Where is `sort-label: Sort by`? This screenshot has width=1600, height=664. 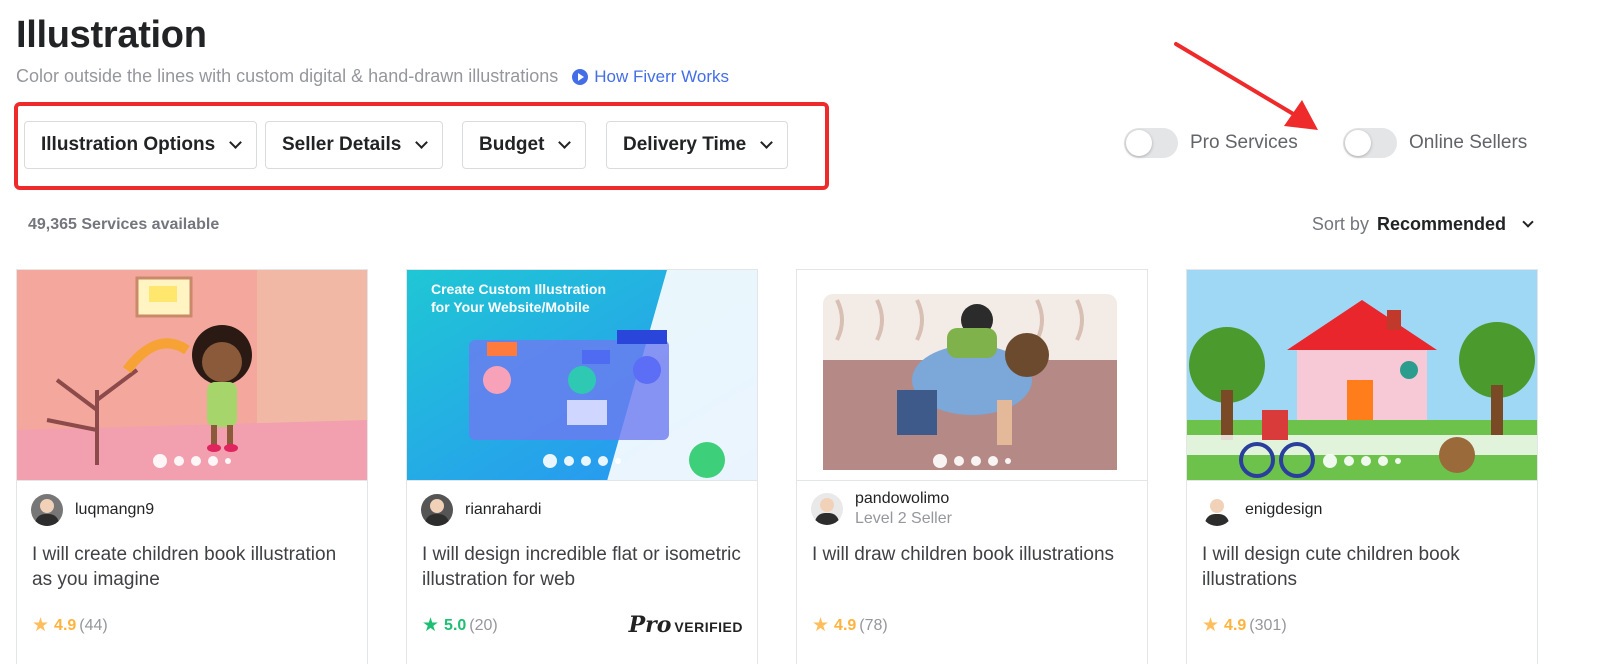 sort-label: Sort by is located at coordinates (1340, 224).